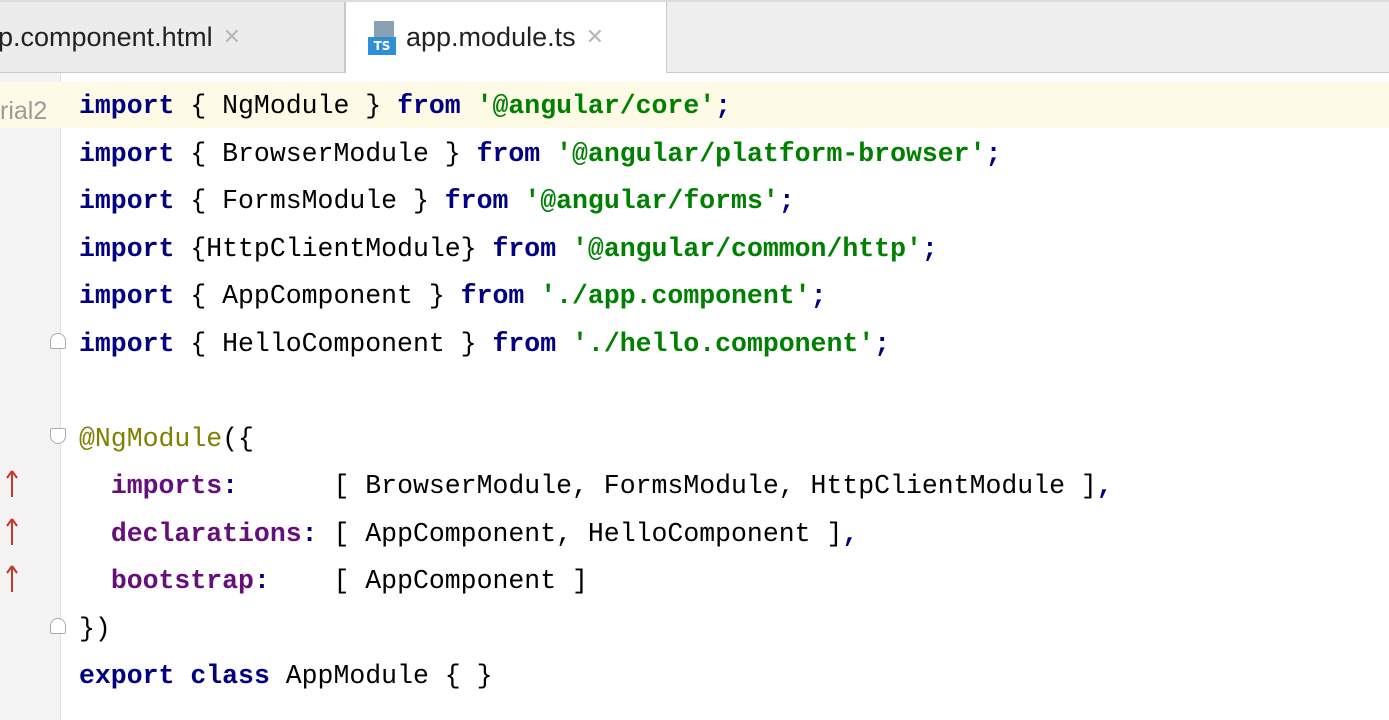 The image size is (1389, 720). I want to click on code-token: }), so click(95, 628).